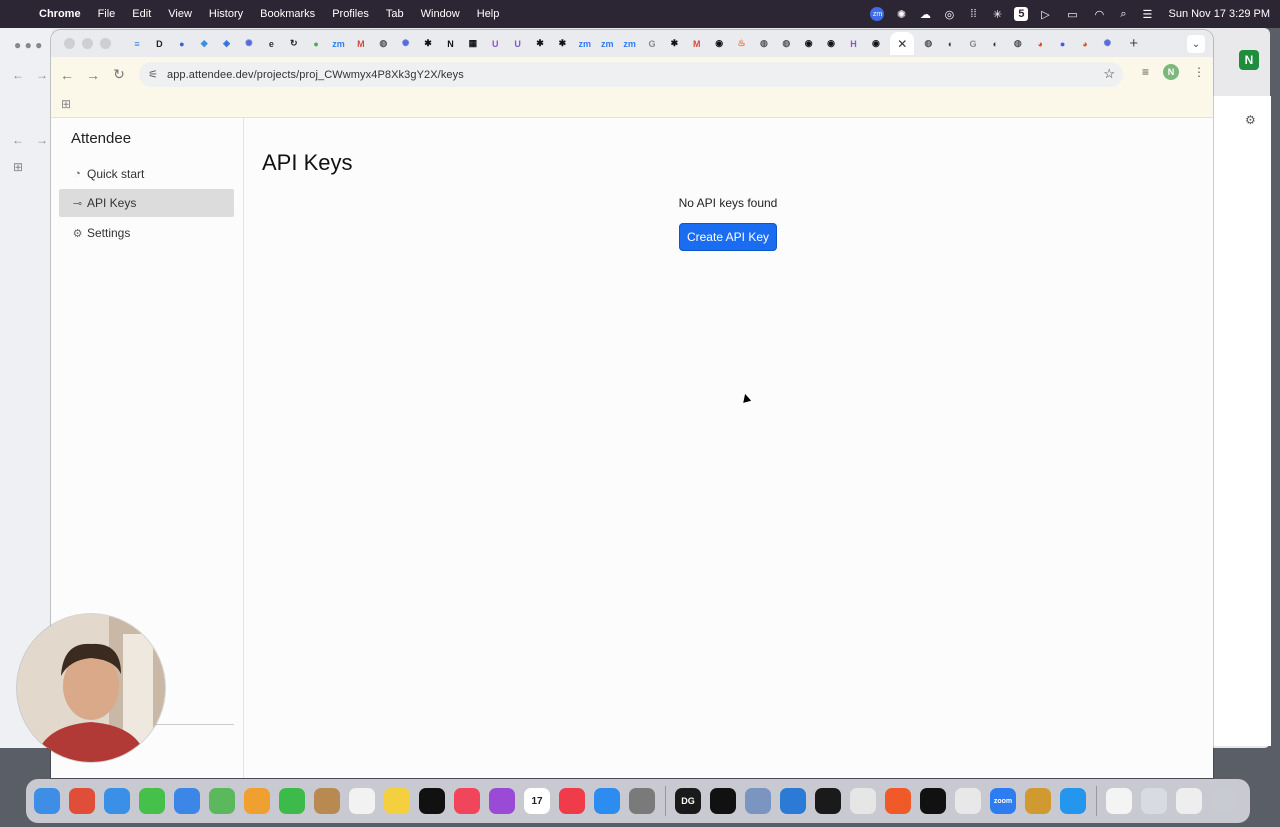 This screenshot has height=827, width=1280. I want to click on blue-circle-tab-favicon: ●, so click(182, 44).